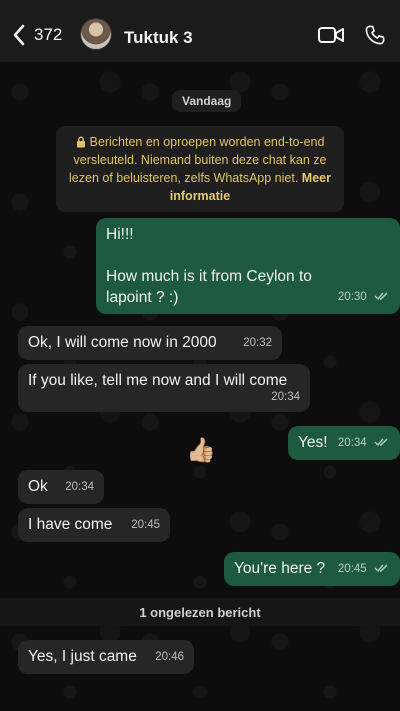  I want to click on message-incoming: Ok 20:34, so click(61, 487).